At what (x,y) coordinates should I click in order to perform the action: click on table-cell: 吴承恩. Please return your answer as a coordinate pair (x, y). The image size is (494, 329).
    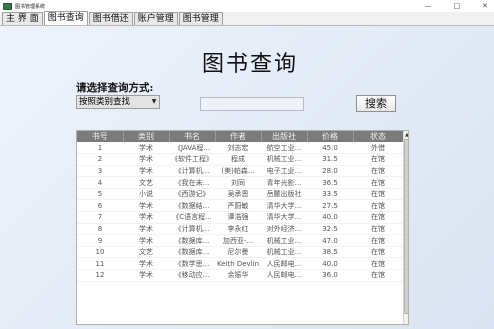
    Looking at the image, I should click on (238, 194).